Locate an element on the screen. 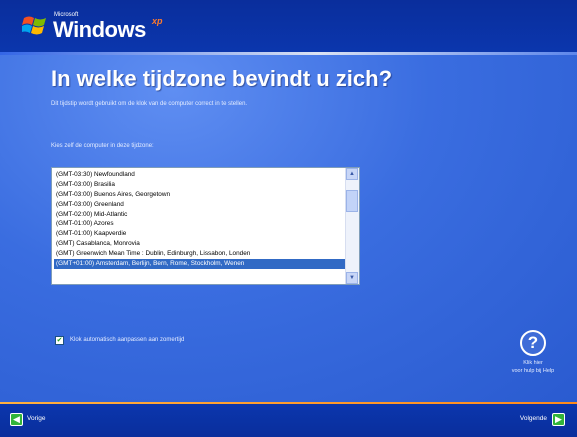 This screenshot has width=577, height=437. timezone-option: (GMT-03:00) Buenos Aires, Georgetown is located at coordinates (200, 195).